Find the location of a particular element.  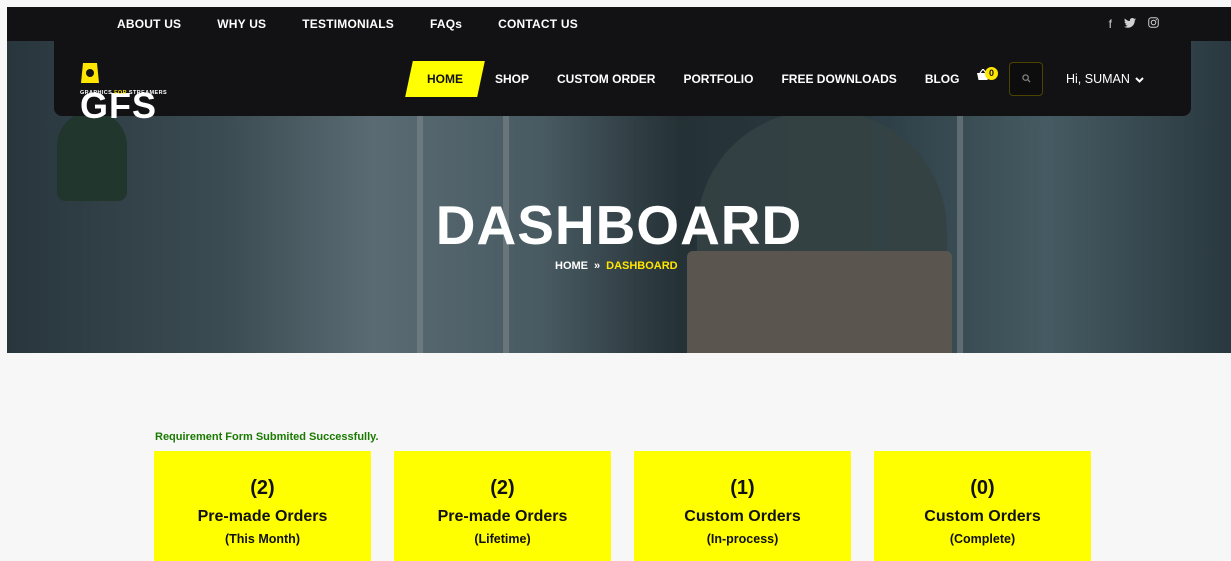

instagram-icon is located at coordinates (1153, 24).